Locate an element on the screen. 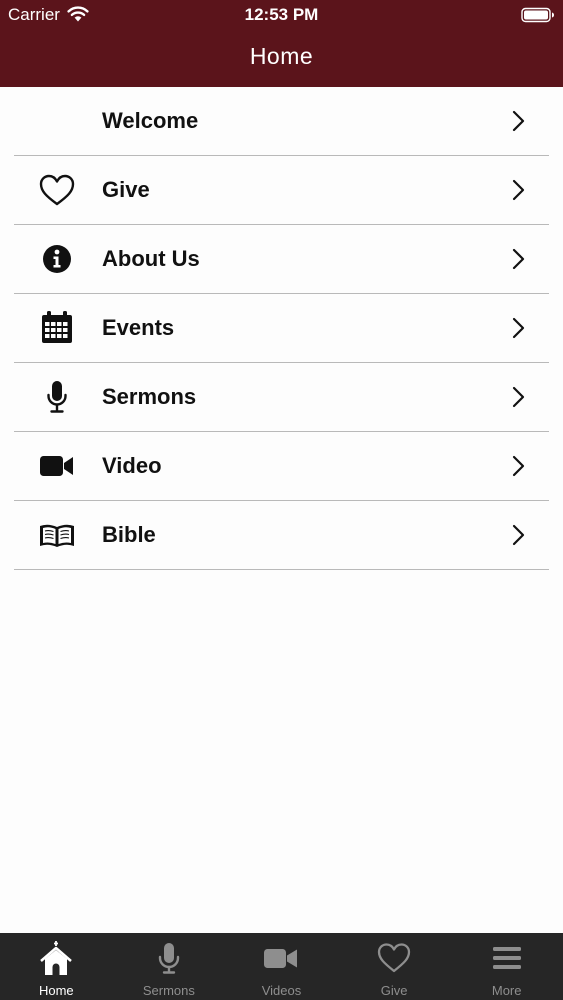 The image size is (563, 1000). menu-item-about-us: About Us is located at coordinates (281, 259).